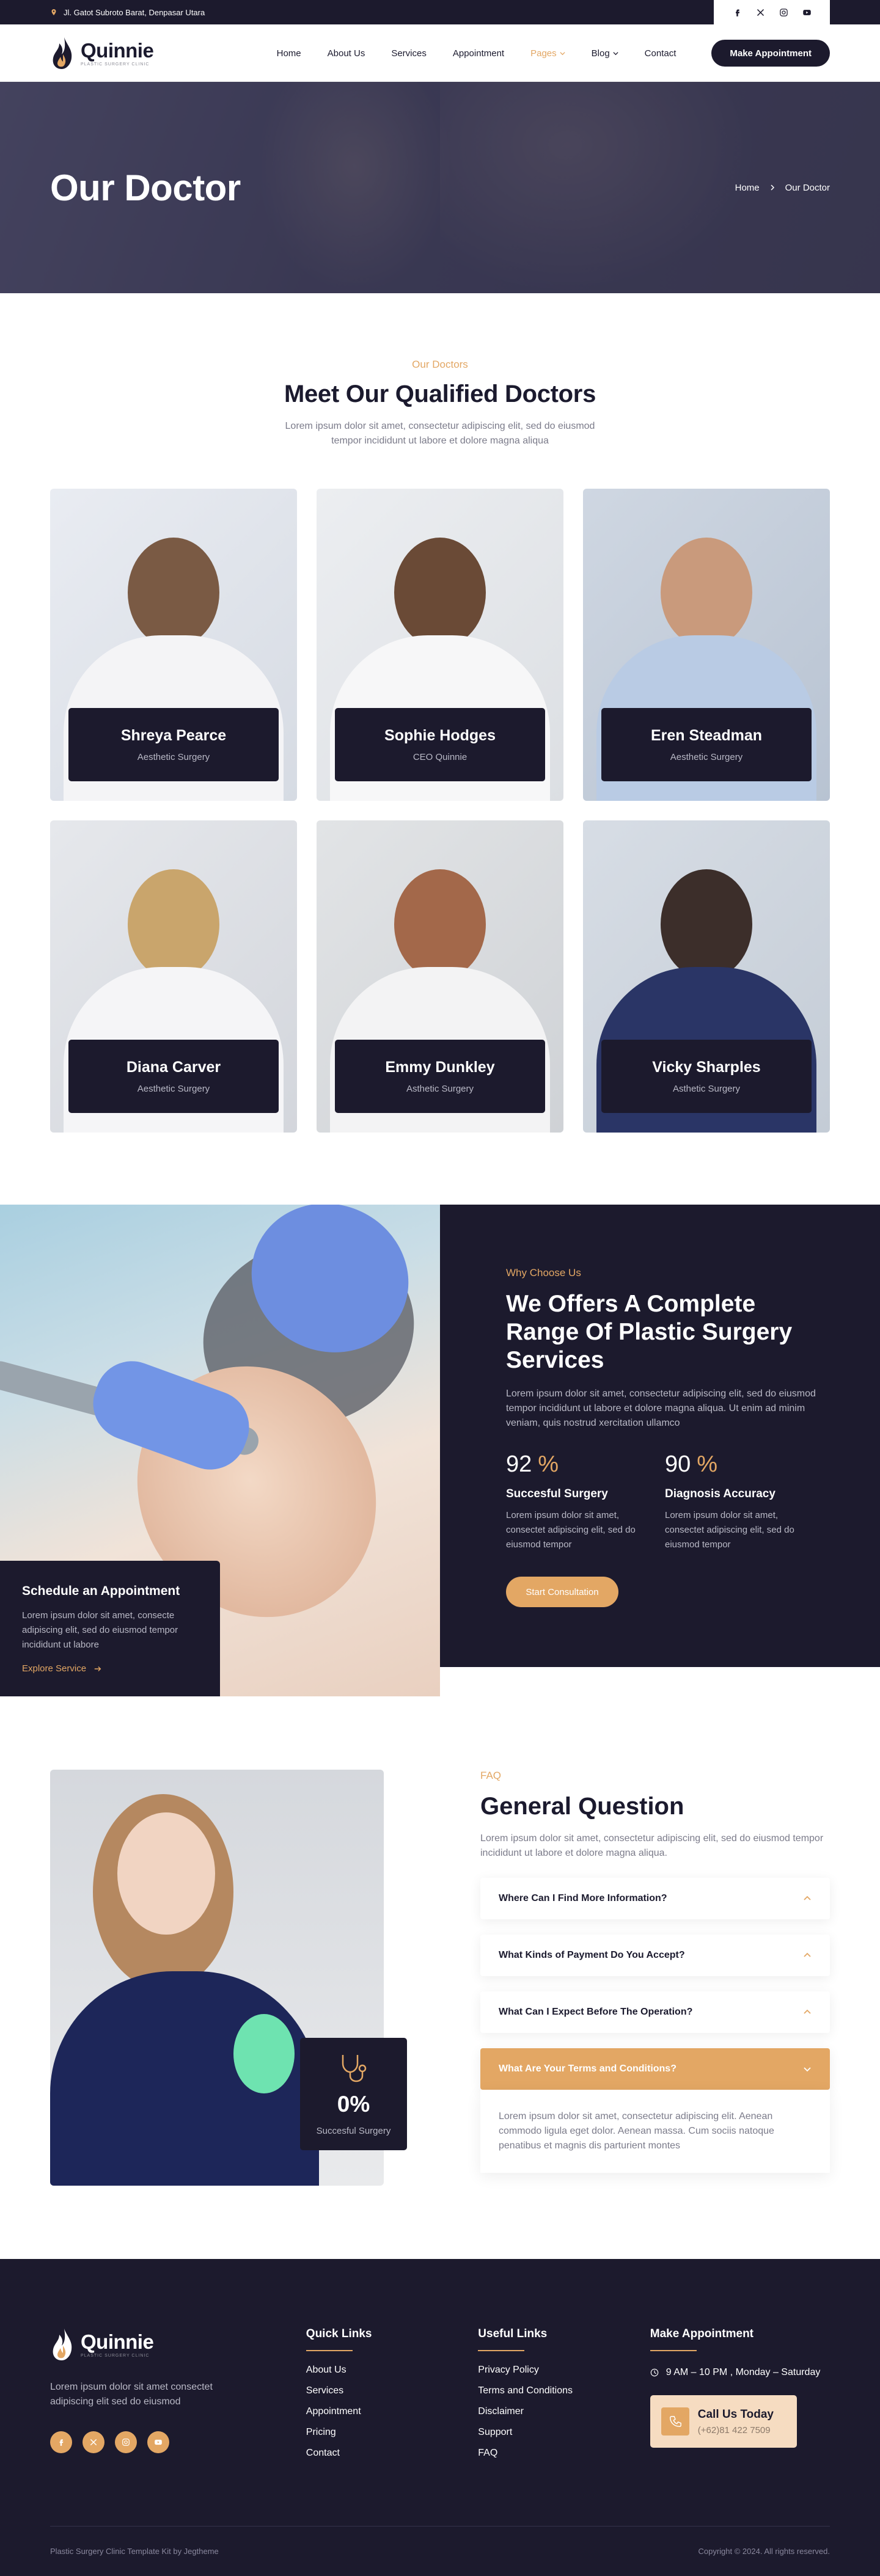 This screenshot has width=880, height=2576. What do you see at coordinates (440, 736) in the screenshot?
I see `doctor-name: Sophie Hodges` at bounding box center [440, 736].